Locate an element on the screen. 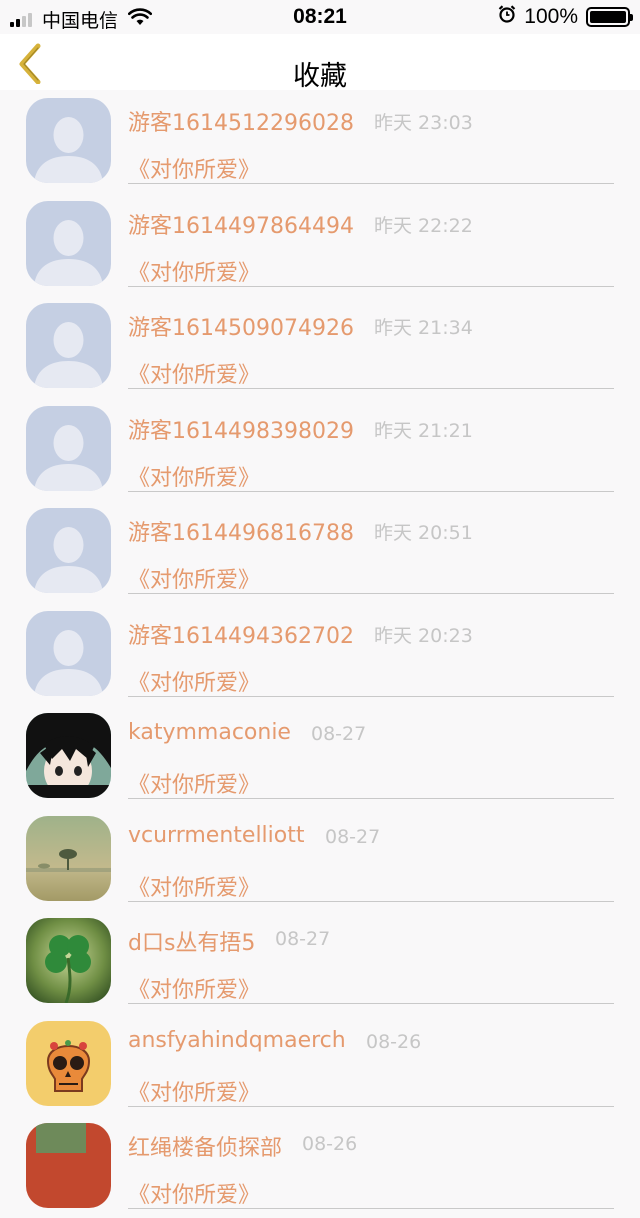  user-name: vcurrmentelliott is located at coordinates (216, 835).